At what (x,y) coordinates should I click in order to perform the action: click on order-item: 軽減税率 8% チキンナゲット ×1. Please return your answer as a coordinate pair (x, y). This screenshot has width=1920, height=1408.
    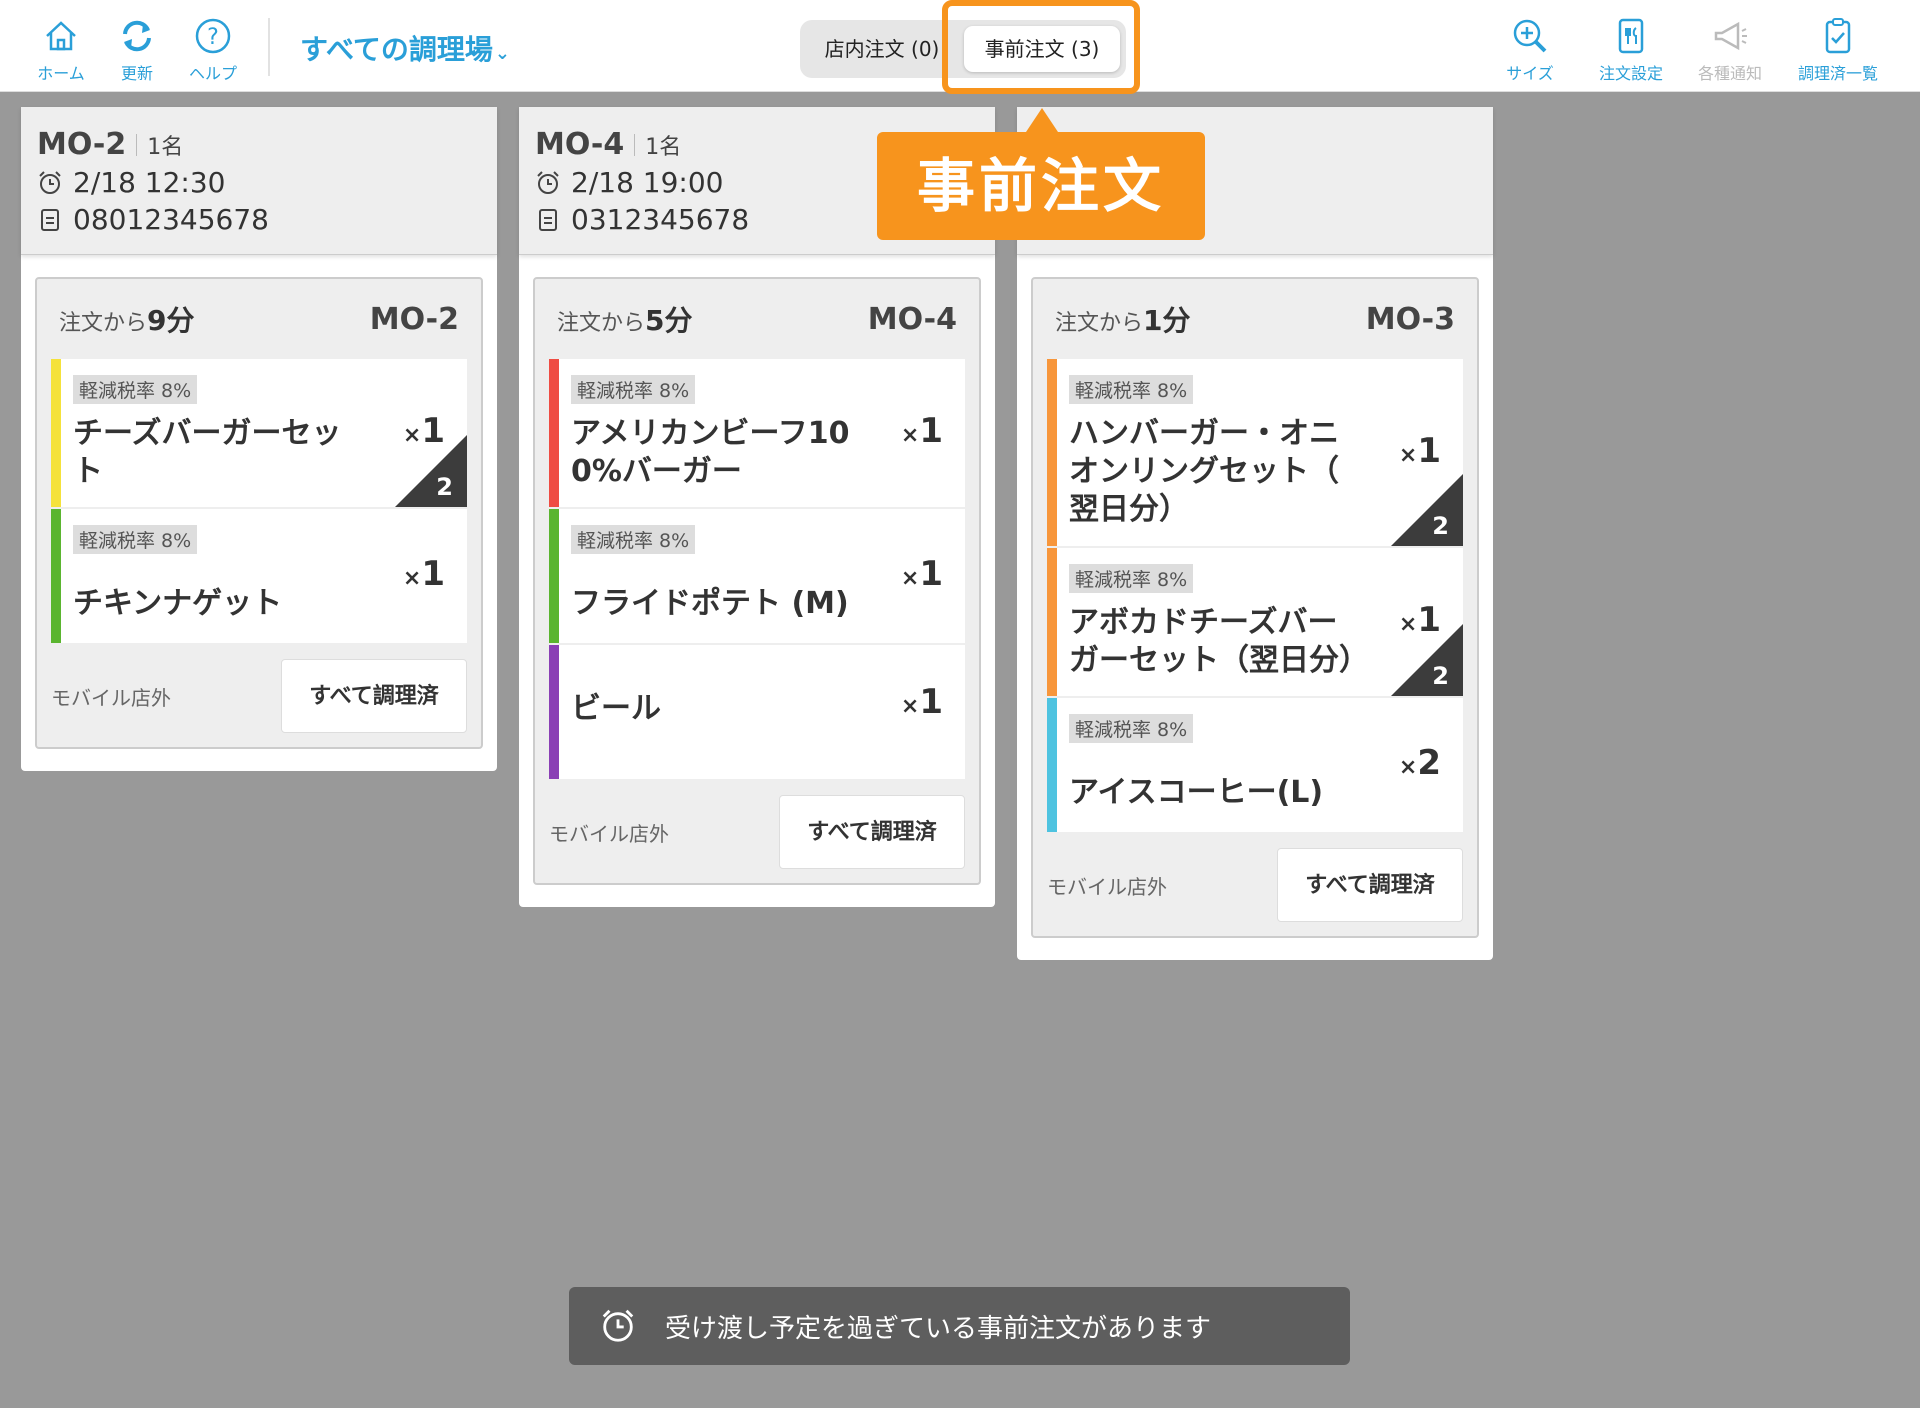
    Looking at the image, I should click on (259, 576).